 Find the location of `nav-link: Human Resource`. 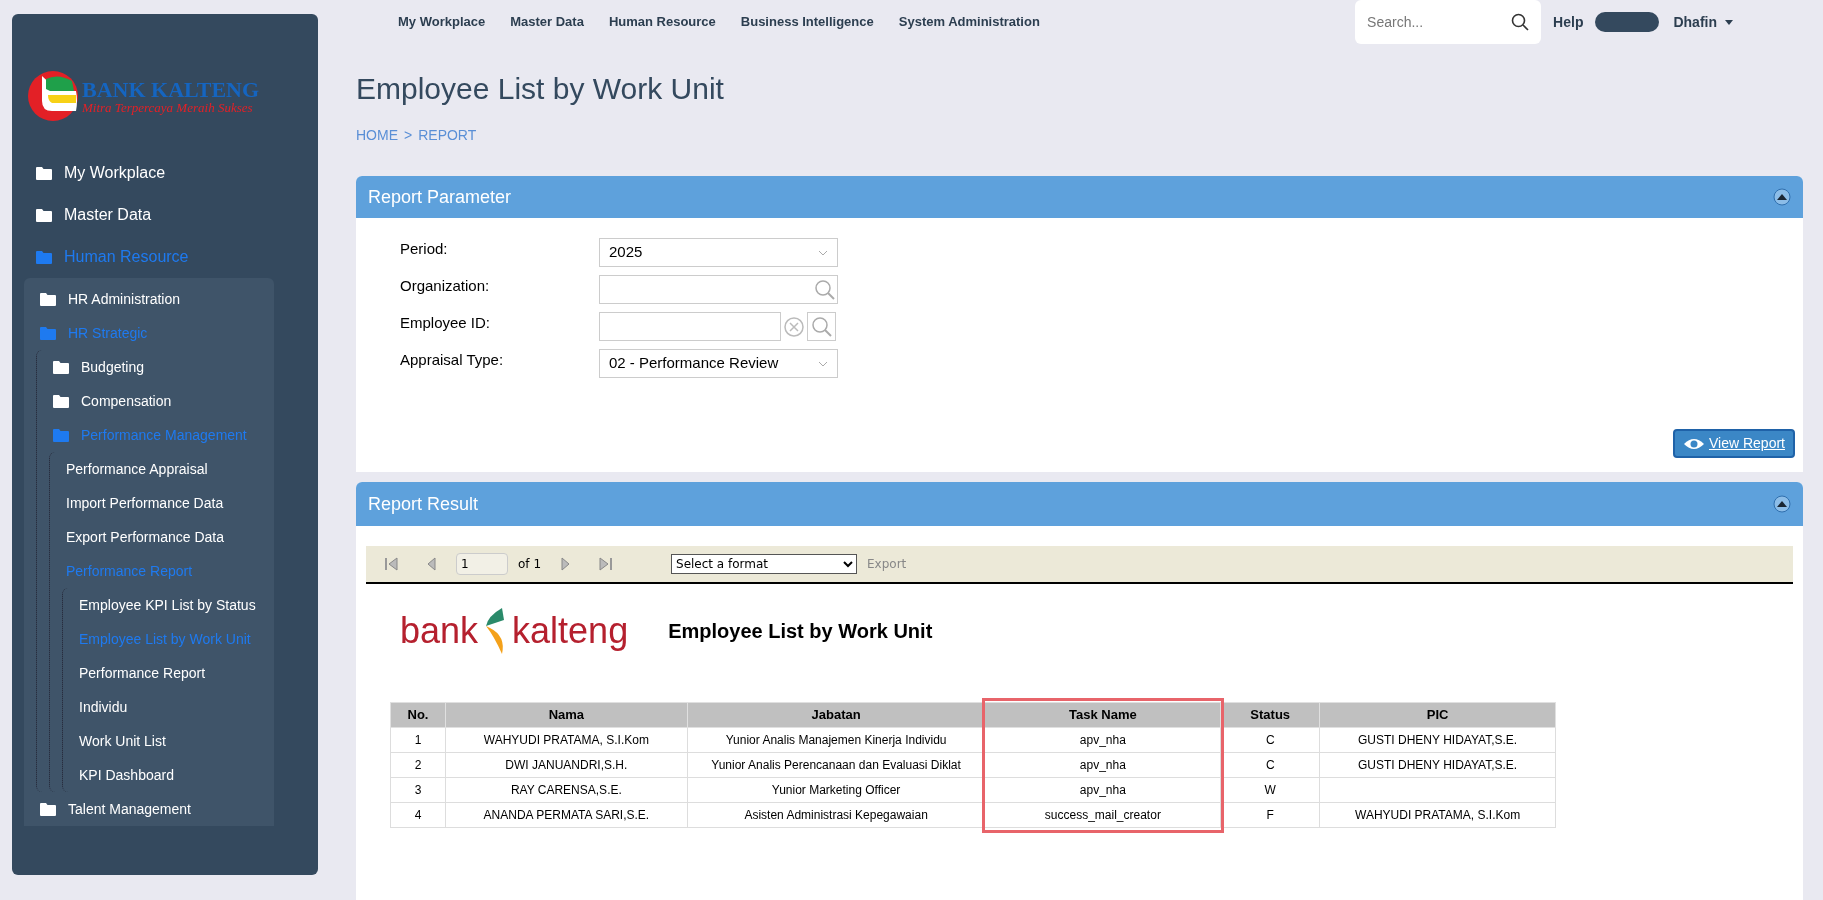

nav-link: Human Resource is located at coordinates (662, 22).